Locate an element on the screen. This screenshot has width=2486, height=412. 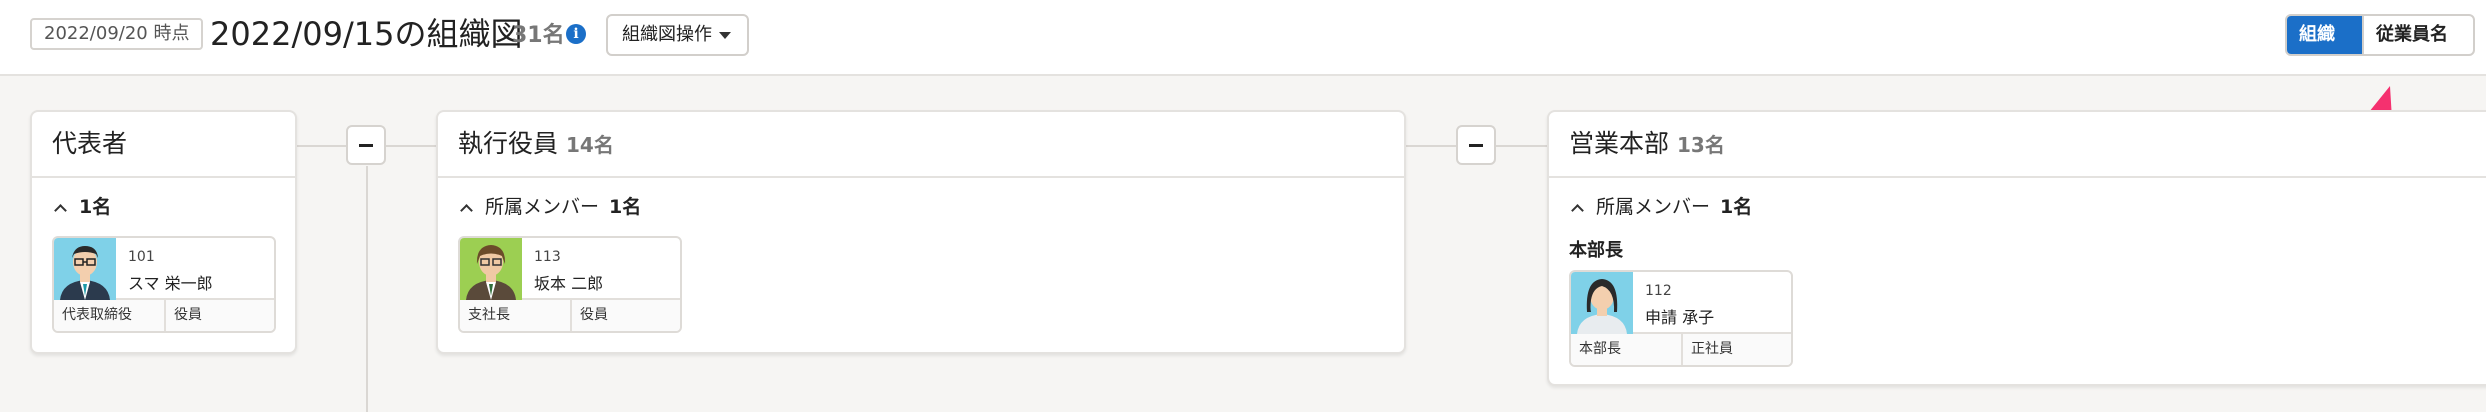
employee-tags: 代表取締役 役員 is located at coordinates (164, 315).